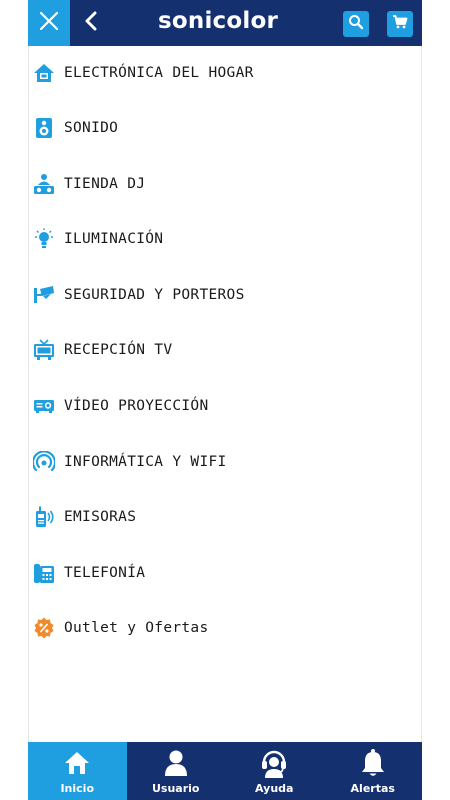  Describe the element at coordinates (225, 128) in the screenshot. I see `menu-item-sonido: SONIDO` at that location.